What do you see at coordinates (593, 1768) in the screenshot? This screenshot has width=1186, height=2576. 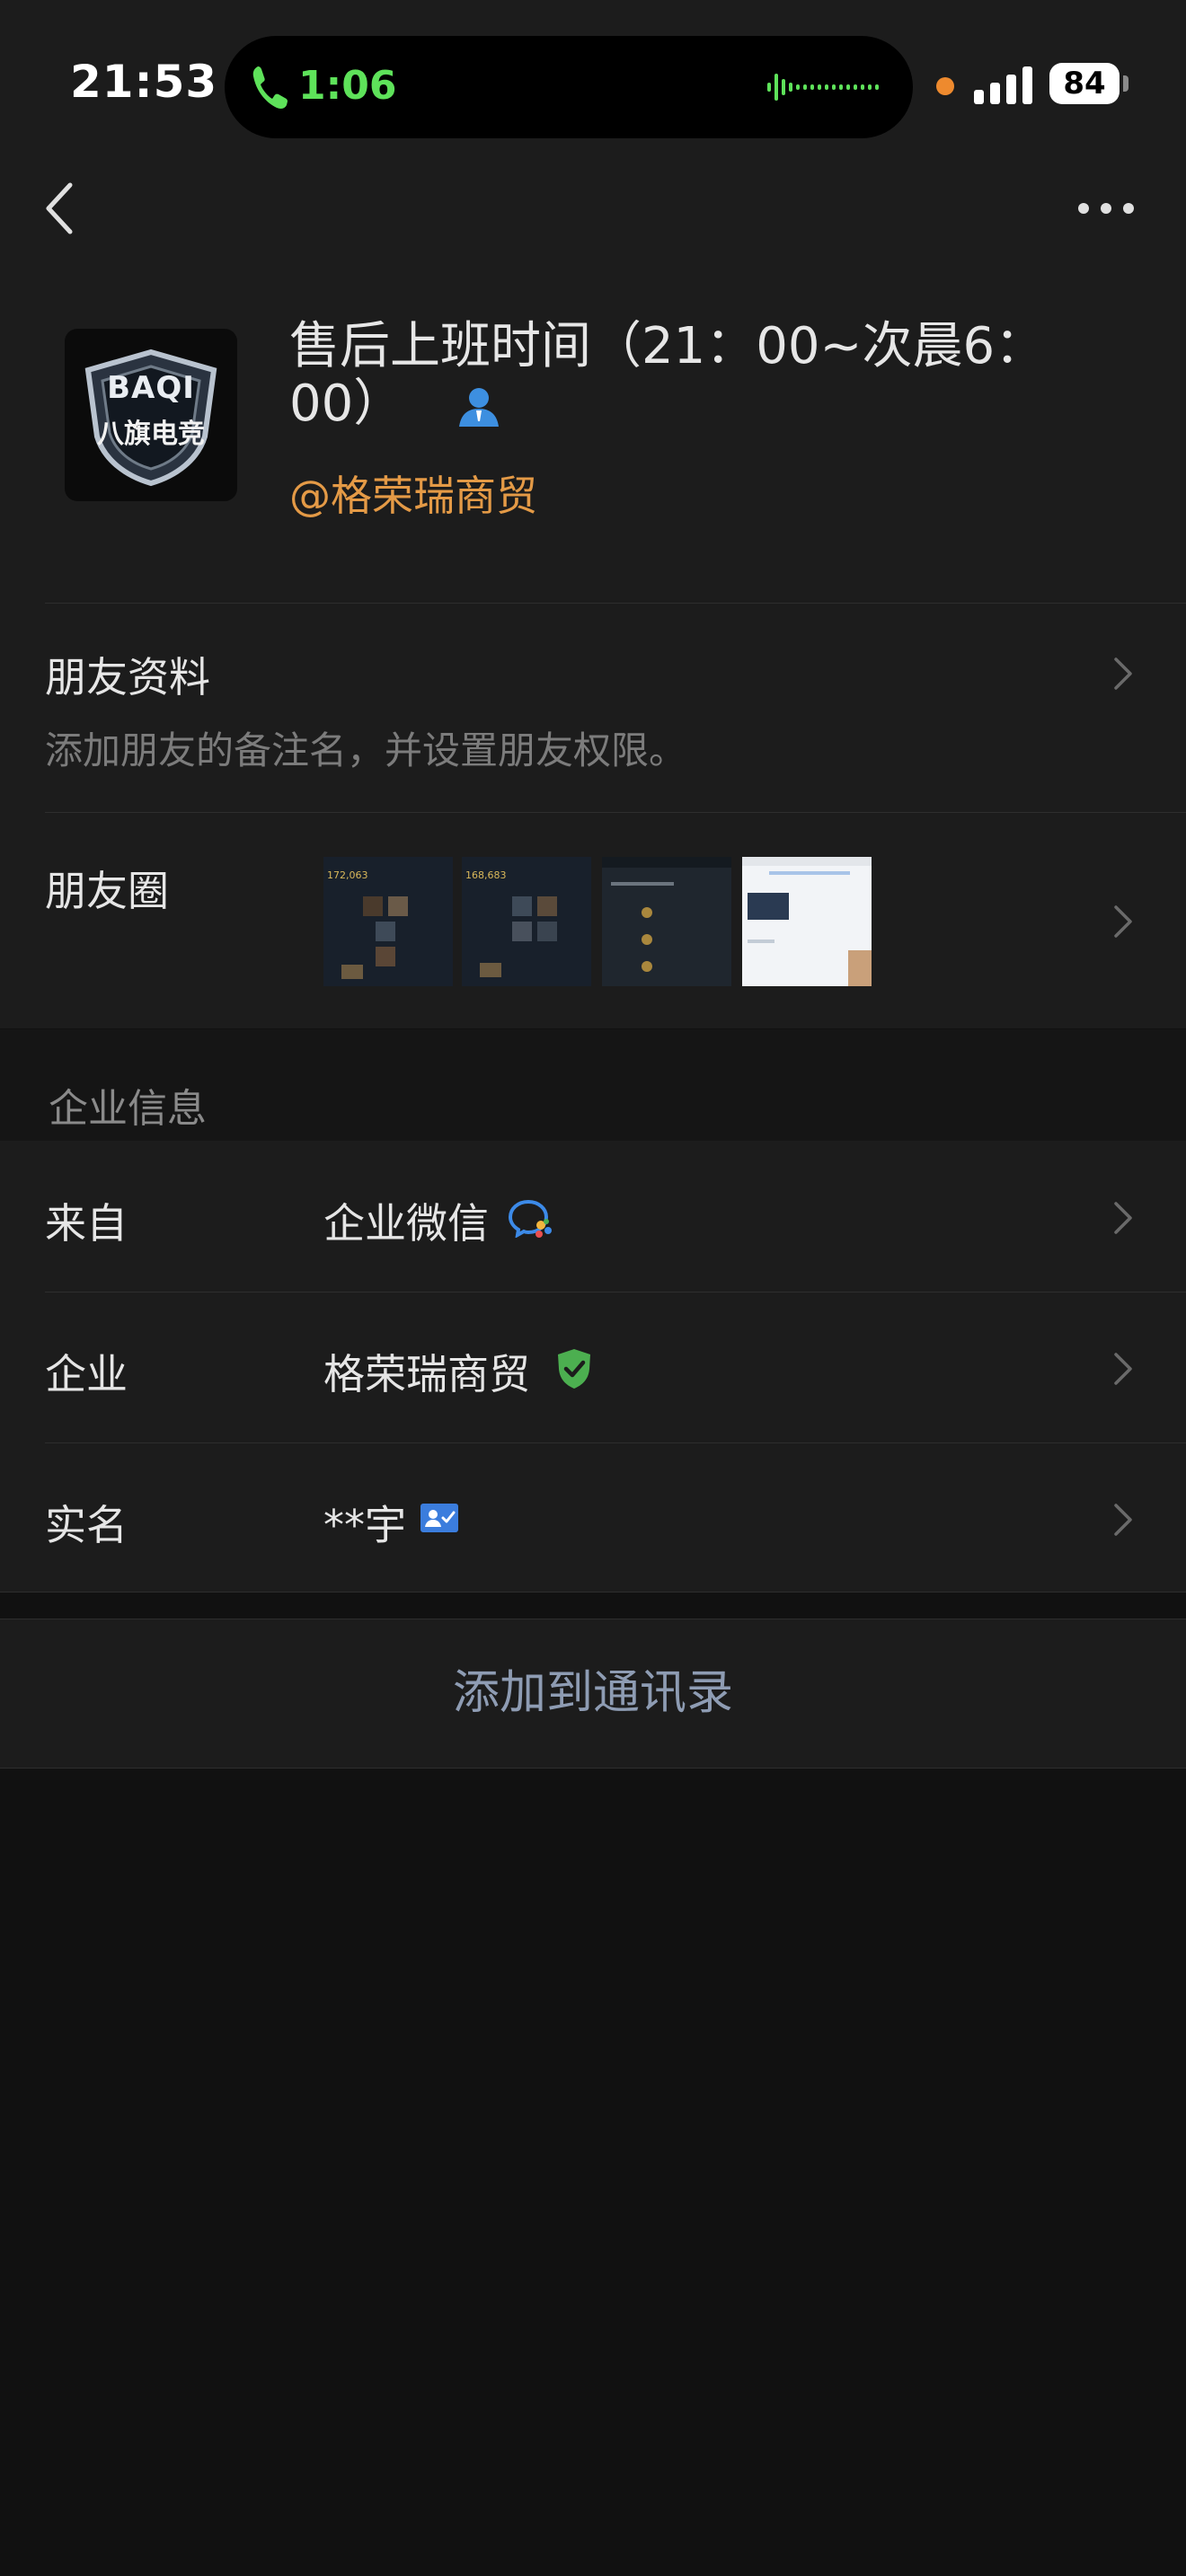 I see `divider` at bounding box center [593, 1768].